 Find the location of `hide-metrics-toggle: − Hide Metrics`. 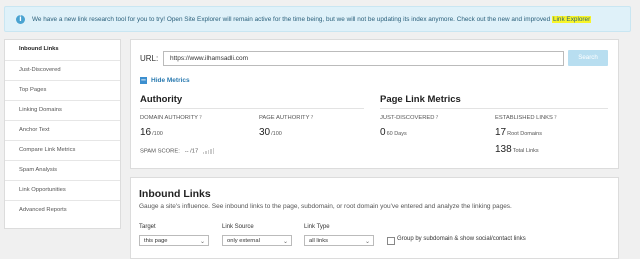

hide-metrics-toggle: − Hide Metrics is located at coordinates (165, 80).